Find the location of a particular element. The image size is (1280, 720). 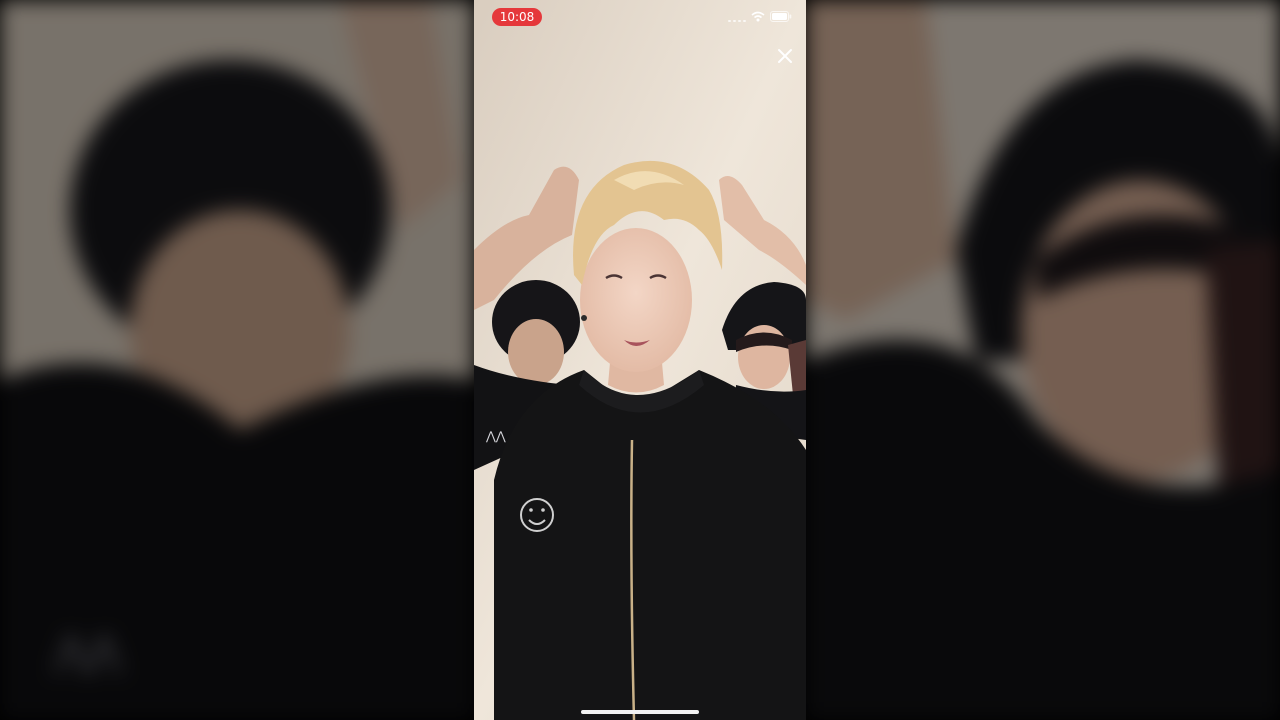

battery-icon is located at coordinates (781, 16).